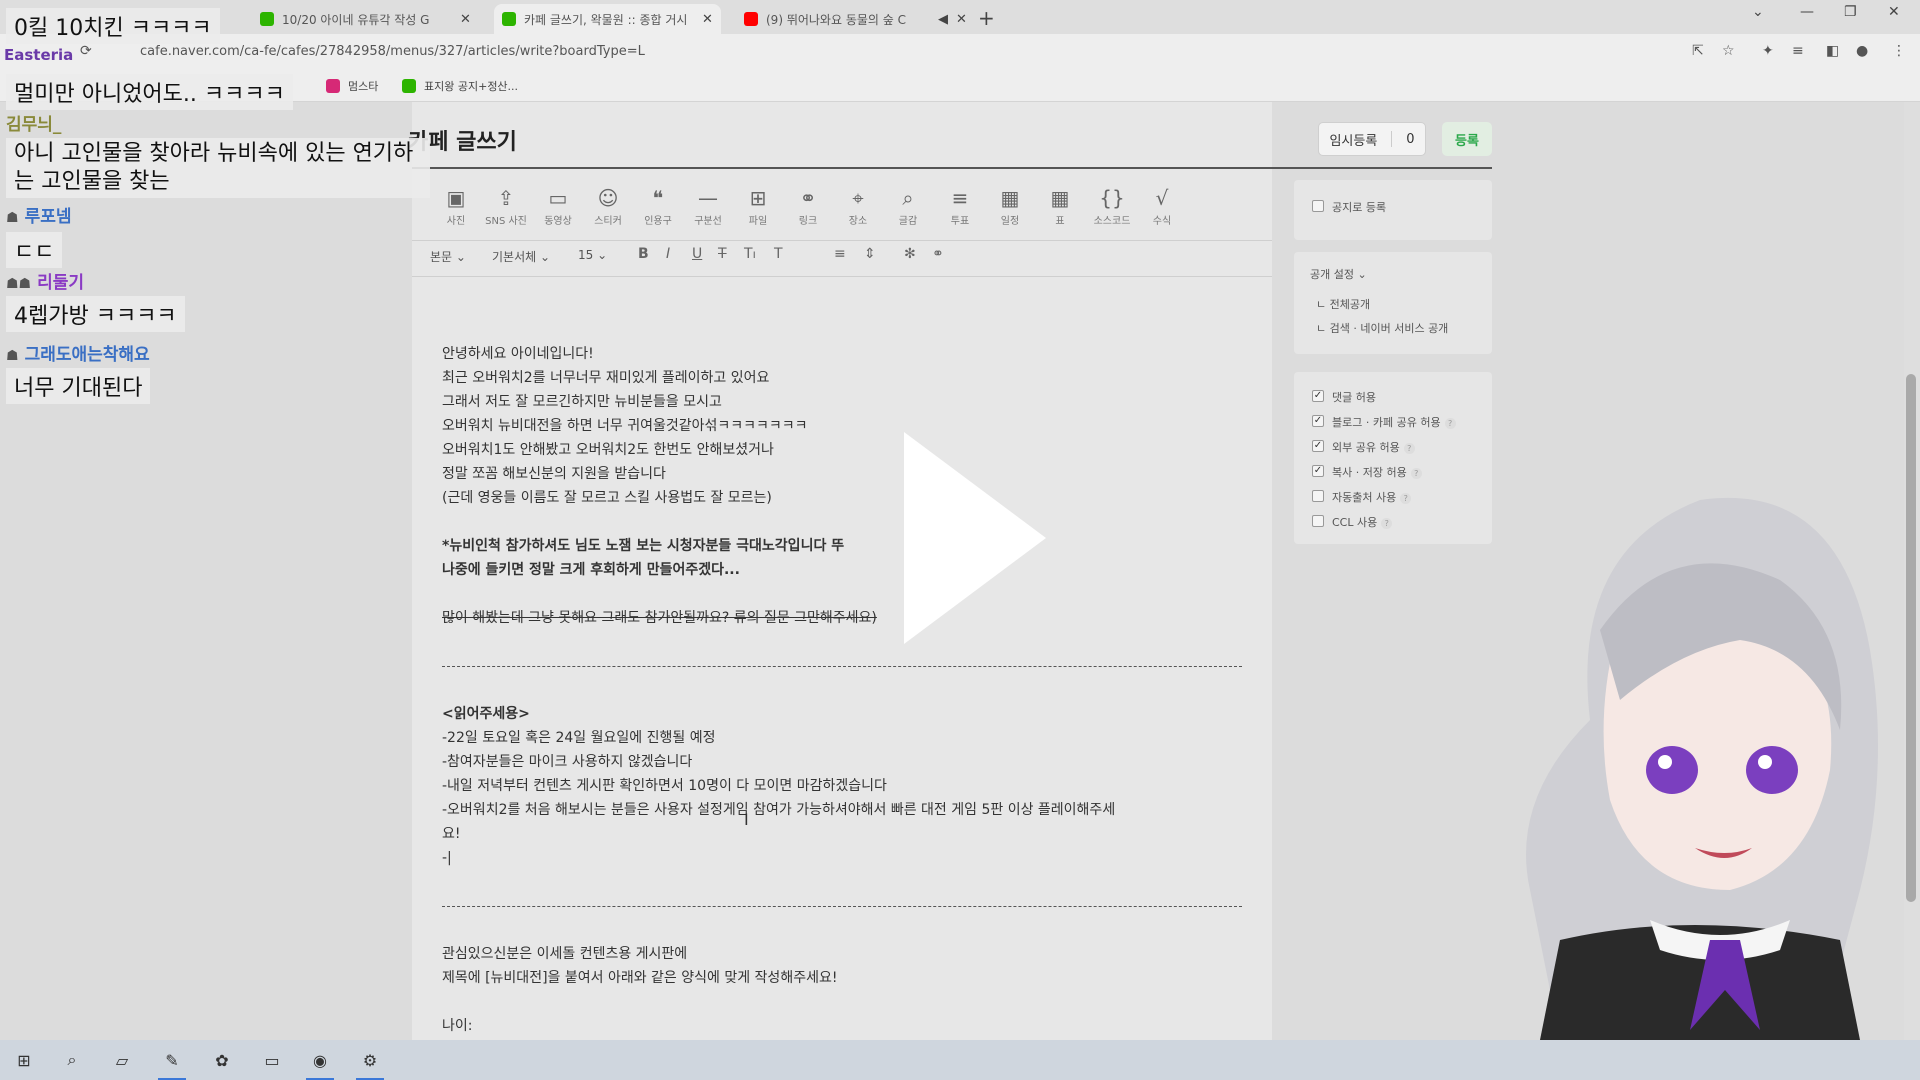  I want to click on visibility-option-label: 전체공개, so click(1350, 304).